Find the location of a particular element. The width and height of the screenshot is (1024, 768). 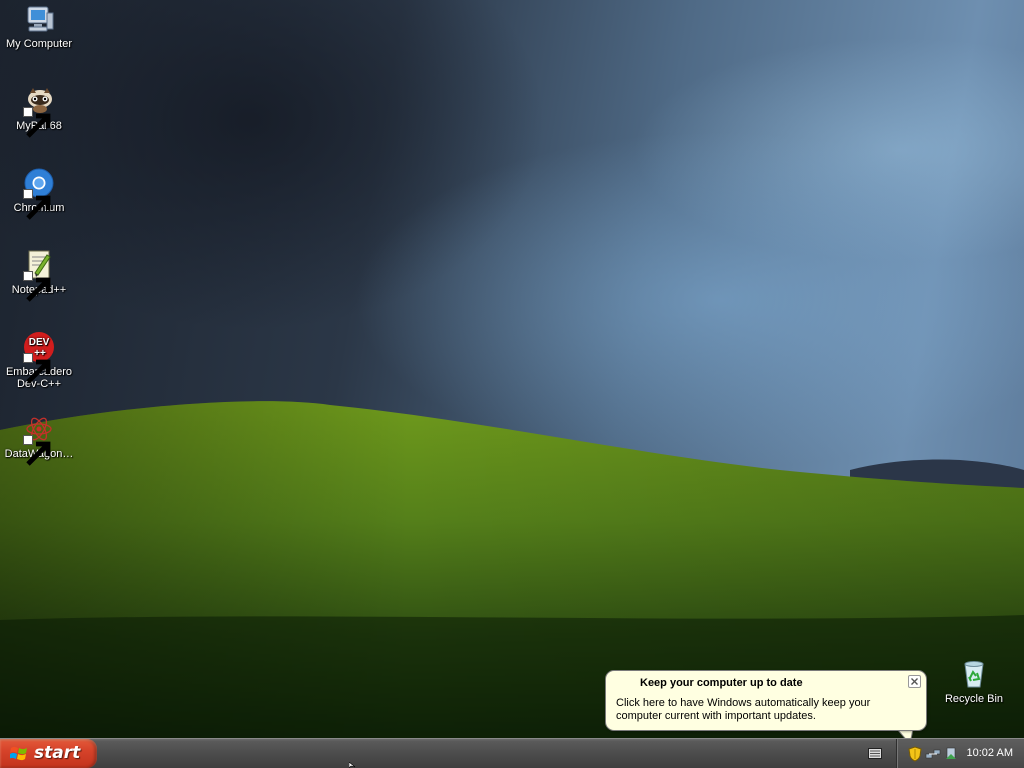

desktop-icon-devcpp: DEV ++ Embarcadero Dev-C++ is located at coordinates (39, 360).